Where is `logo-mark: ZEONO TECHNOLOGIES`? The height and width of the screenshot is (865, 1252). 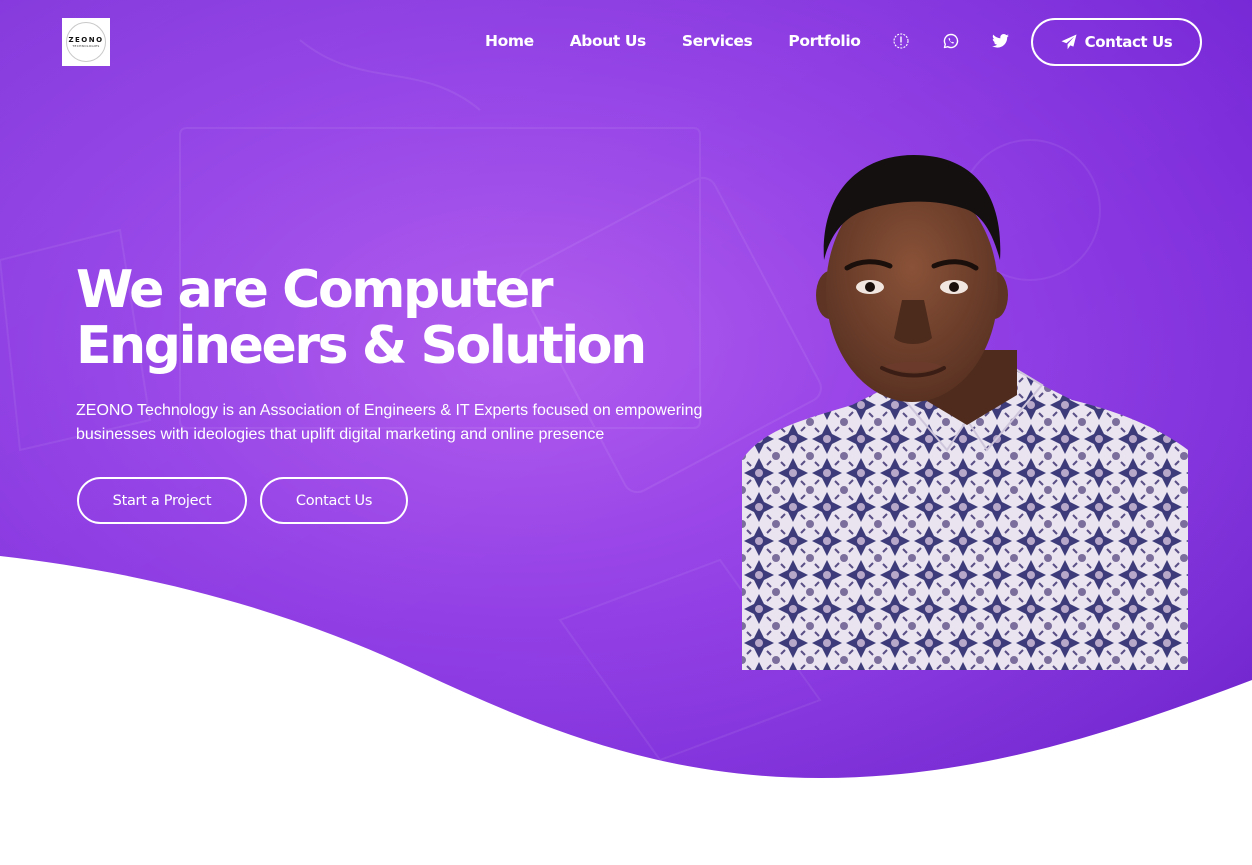
logo-mark: ZEONO TECHNOLOGIES is located at coordinates (86, 42).